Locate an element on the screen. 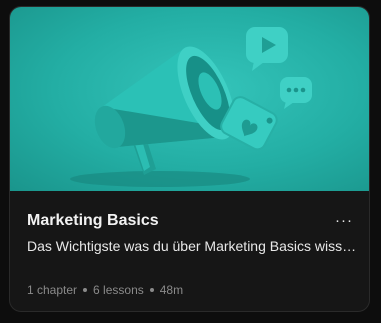  course-title: Marketing Basics is located at coordinates (93, 221).